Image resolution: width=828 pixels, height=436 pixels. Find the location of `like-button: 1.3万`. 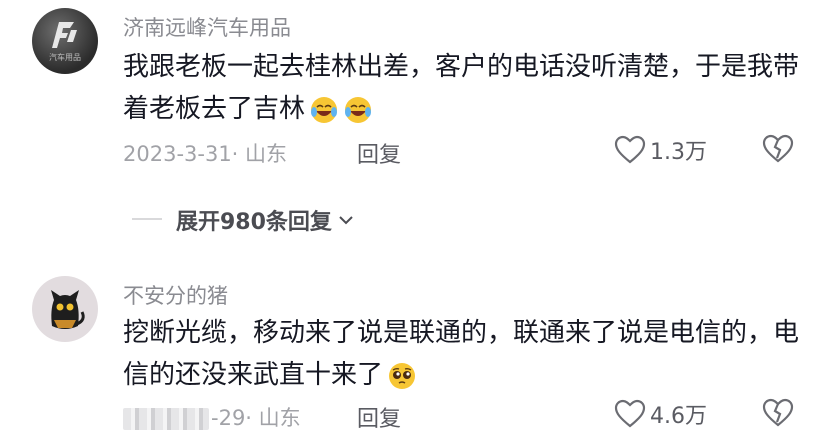

like-button: 1.3万 is located at coordinates (660, 150).